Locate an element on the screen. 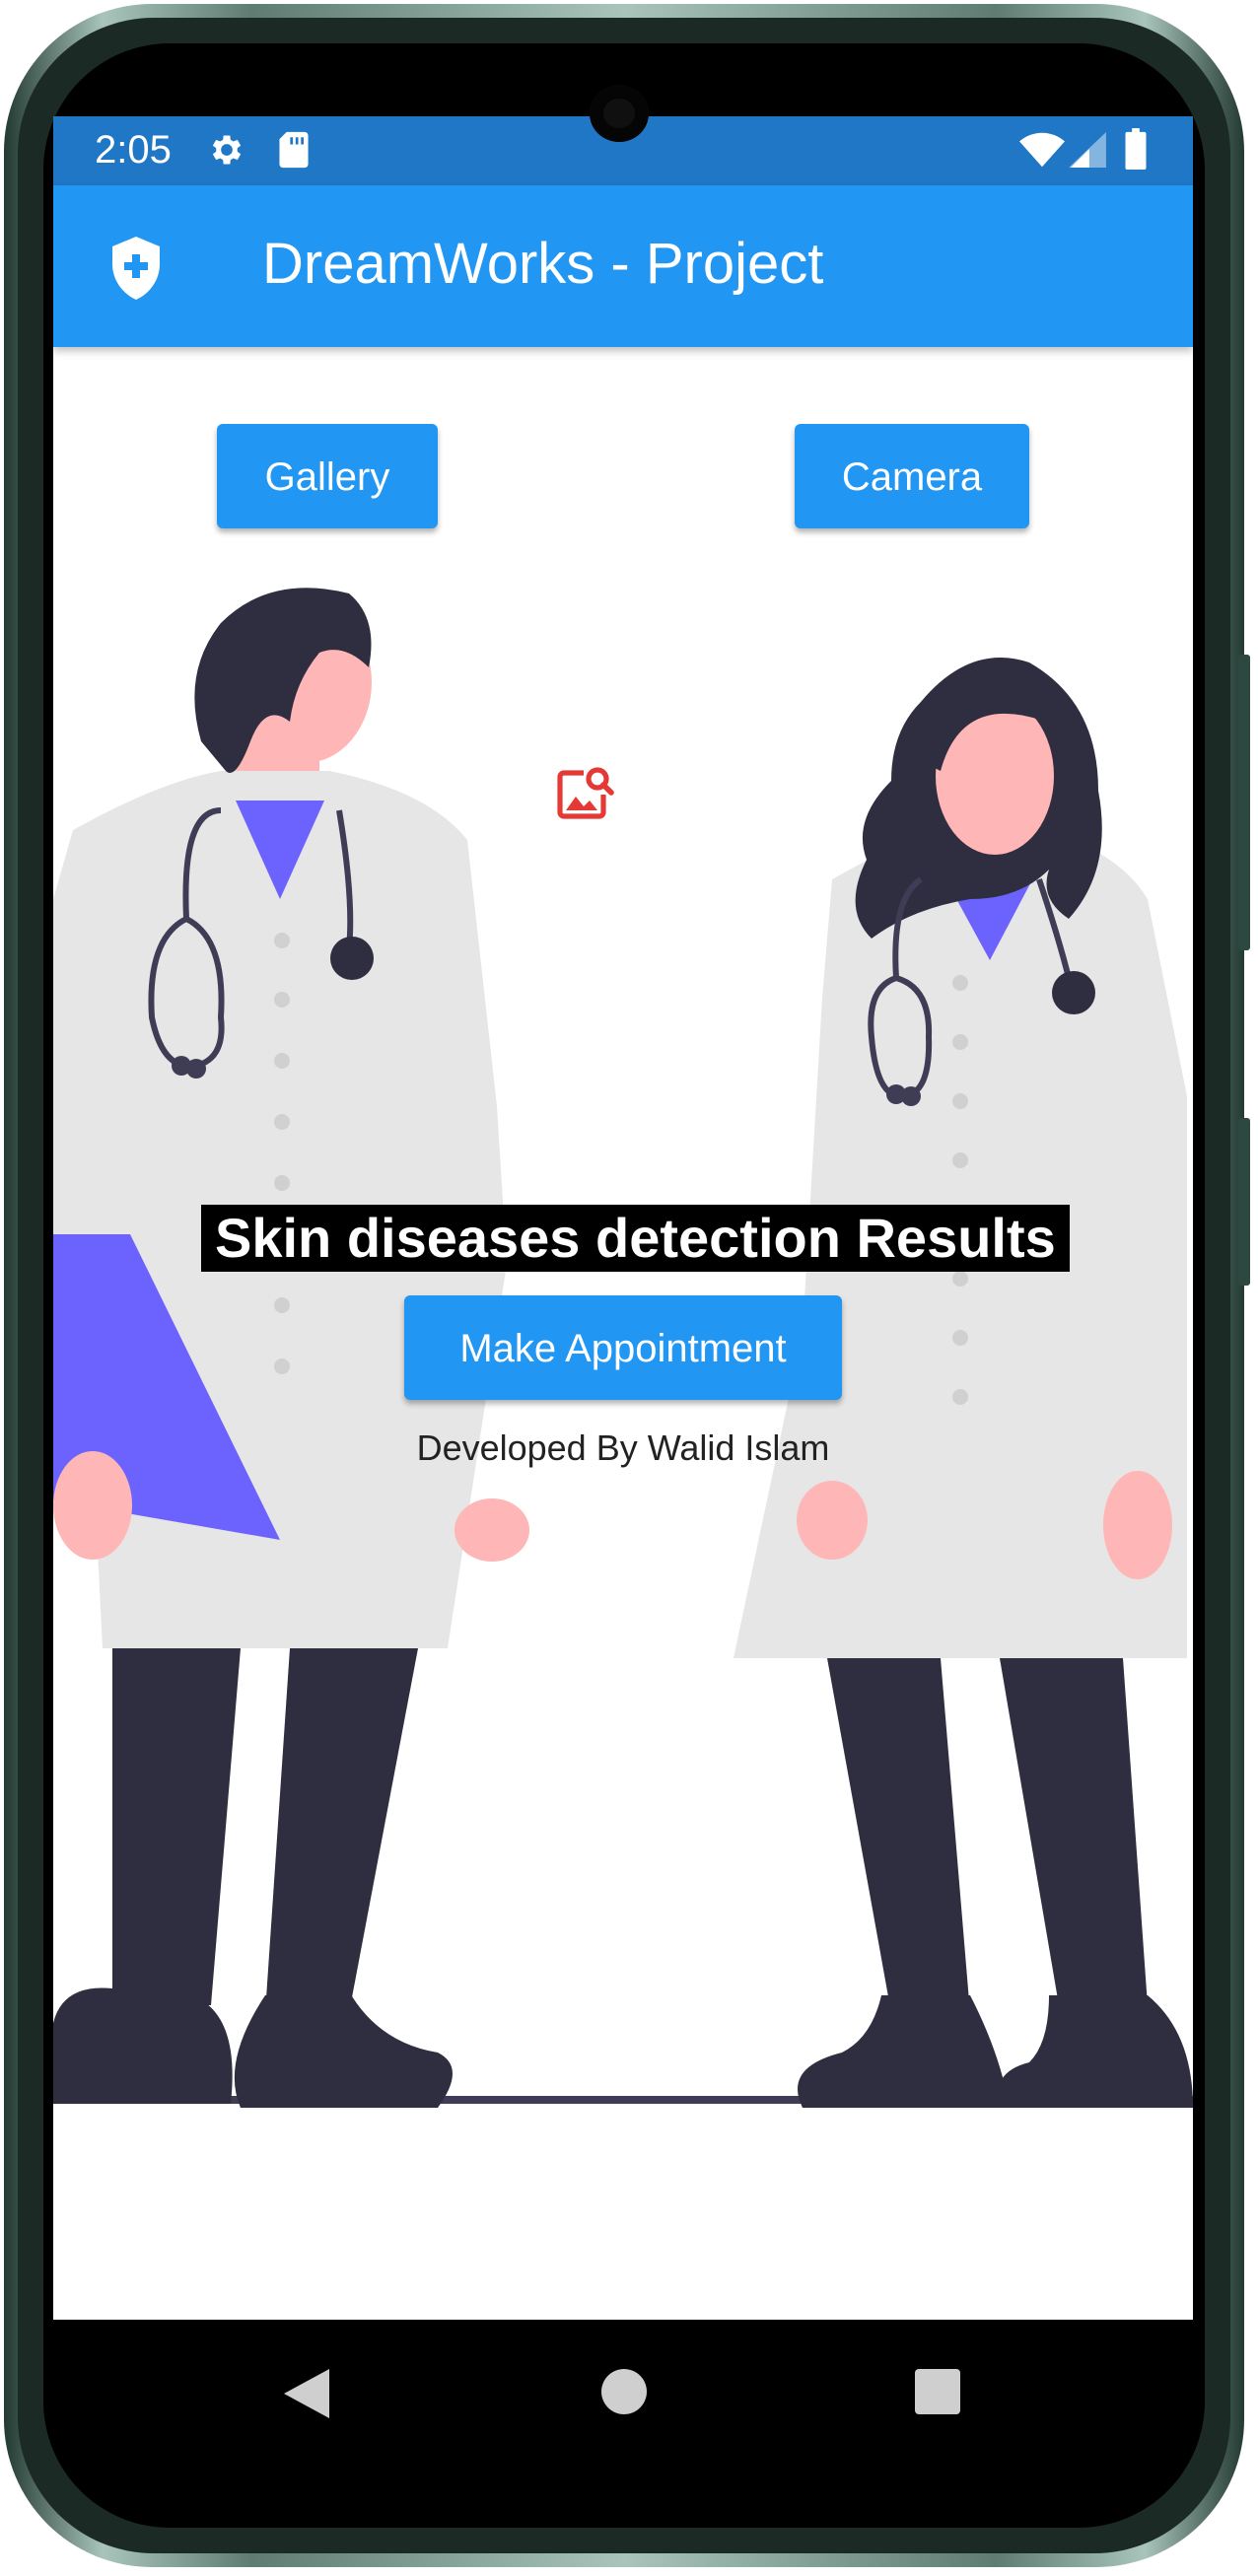 This screenshot has height=2576, width=1258. system-nav-bar is located at coordinates (629, 2394).